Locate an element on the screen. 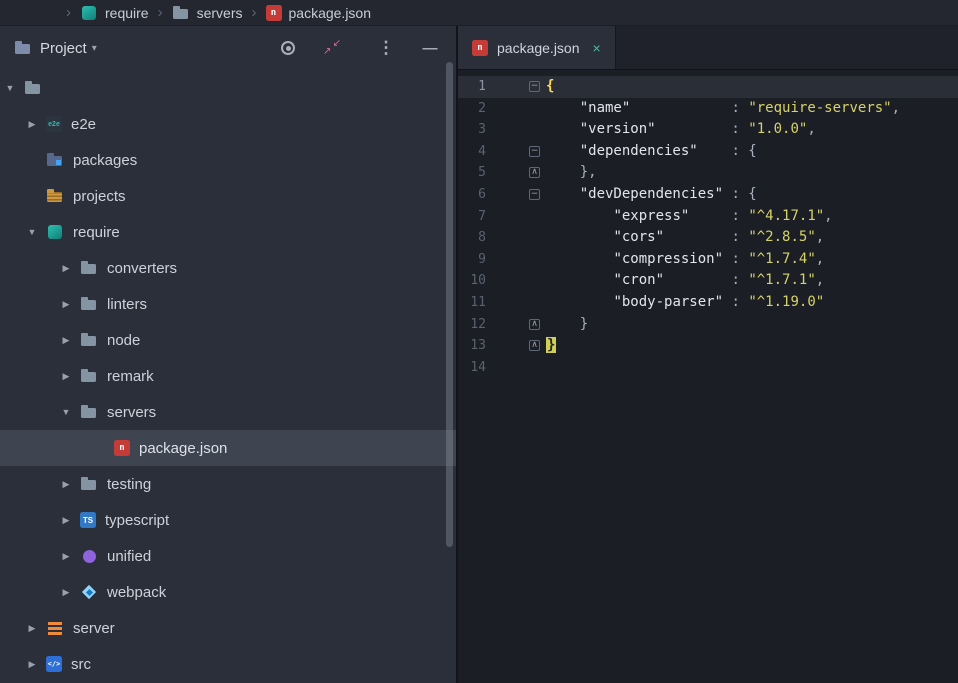 The width and height of the screenshot is (958, 683). tree-item-label: node is located at coordinates (124, 340).